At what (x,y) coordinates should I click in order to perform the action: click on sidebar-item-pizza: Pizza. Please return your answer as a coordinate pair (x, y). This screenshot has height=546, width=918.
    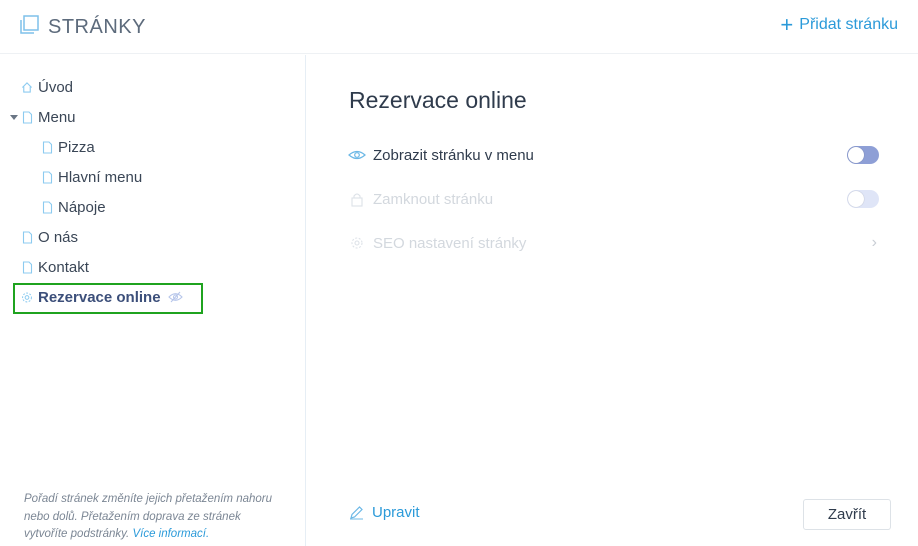
    Looking at the image, I should click on (68, 147).